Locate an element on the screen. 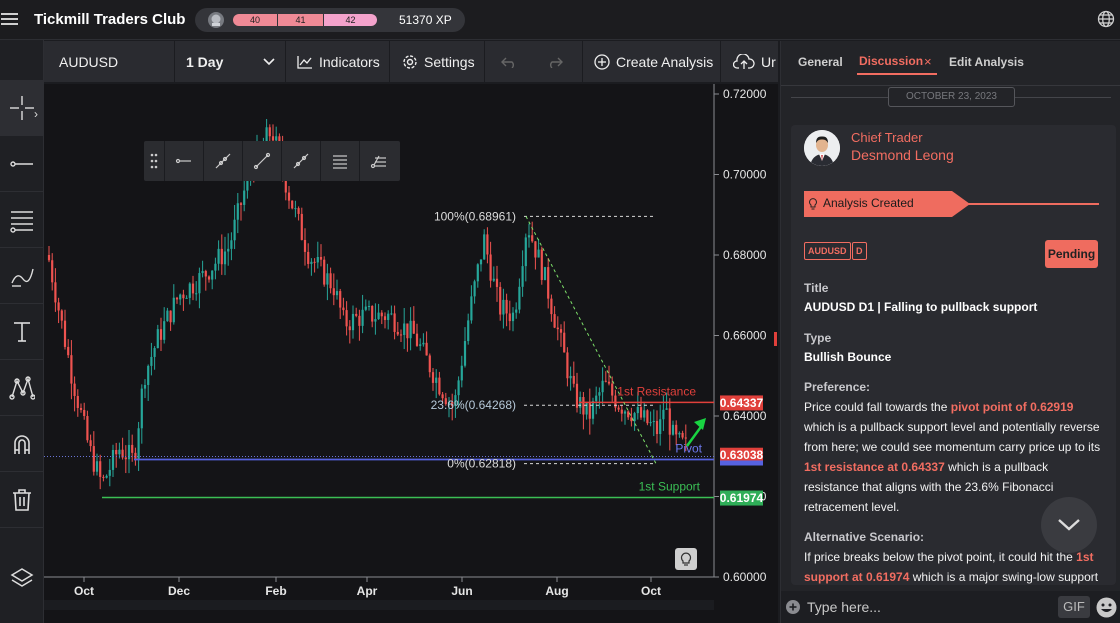 This screenshot has width=1120, height=623. upload-button: Ur is located at coordinates (749, 62).